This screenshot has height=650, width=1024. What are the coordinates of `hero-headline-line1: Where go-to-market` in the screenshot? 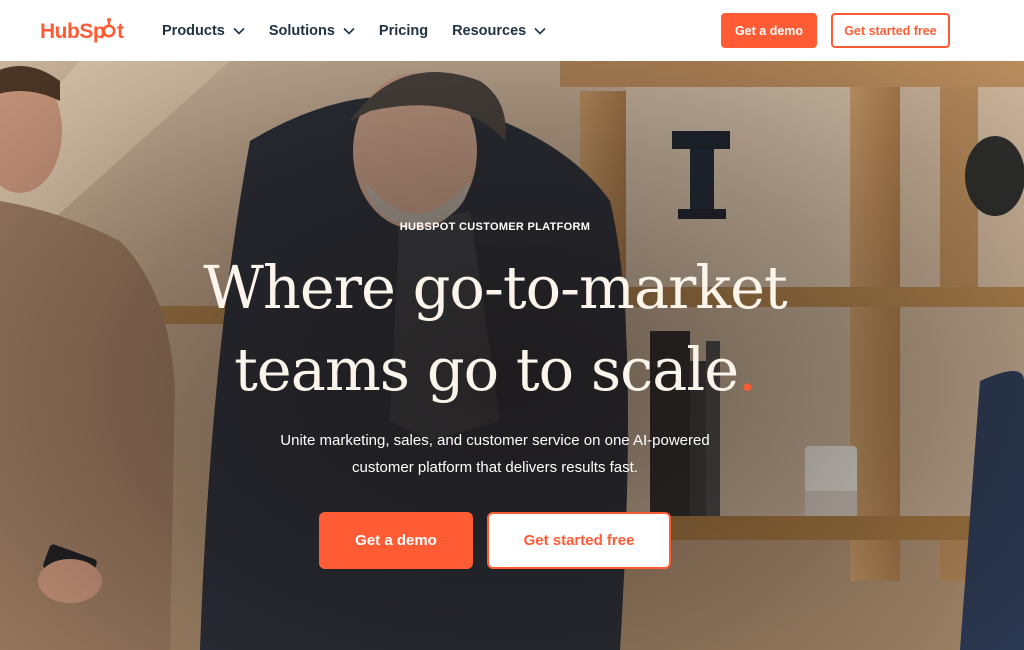 It's located at (495, 287).